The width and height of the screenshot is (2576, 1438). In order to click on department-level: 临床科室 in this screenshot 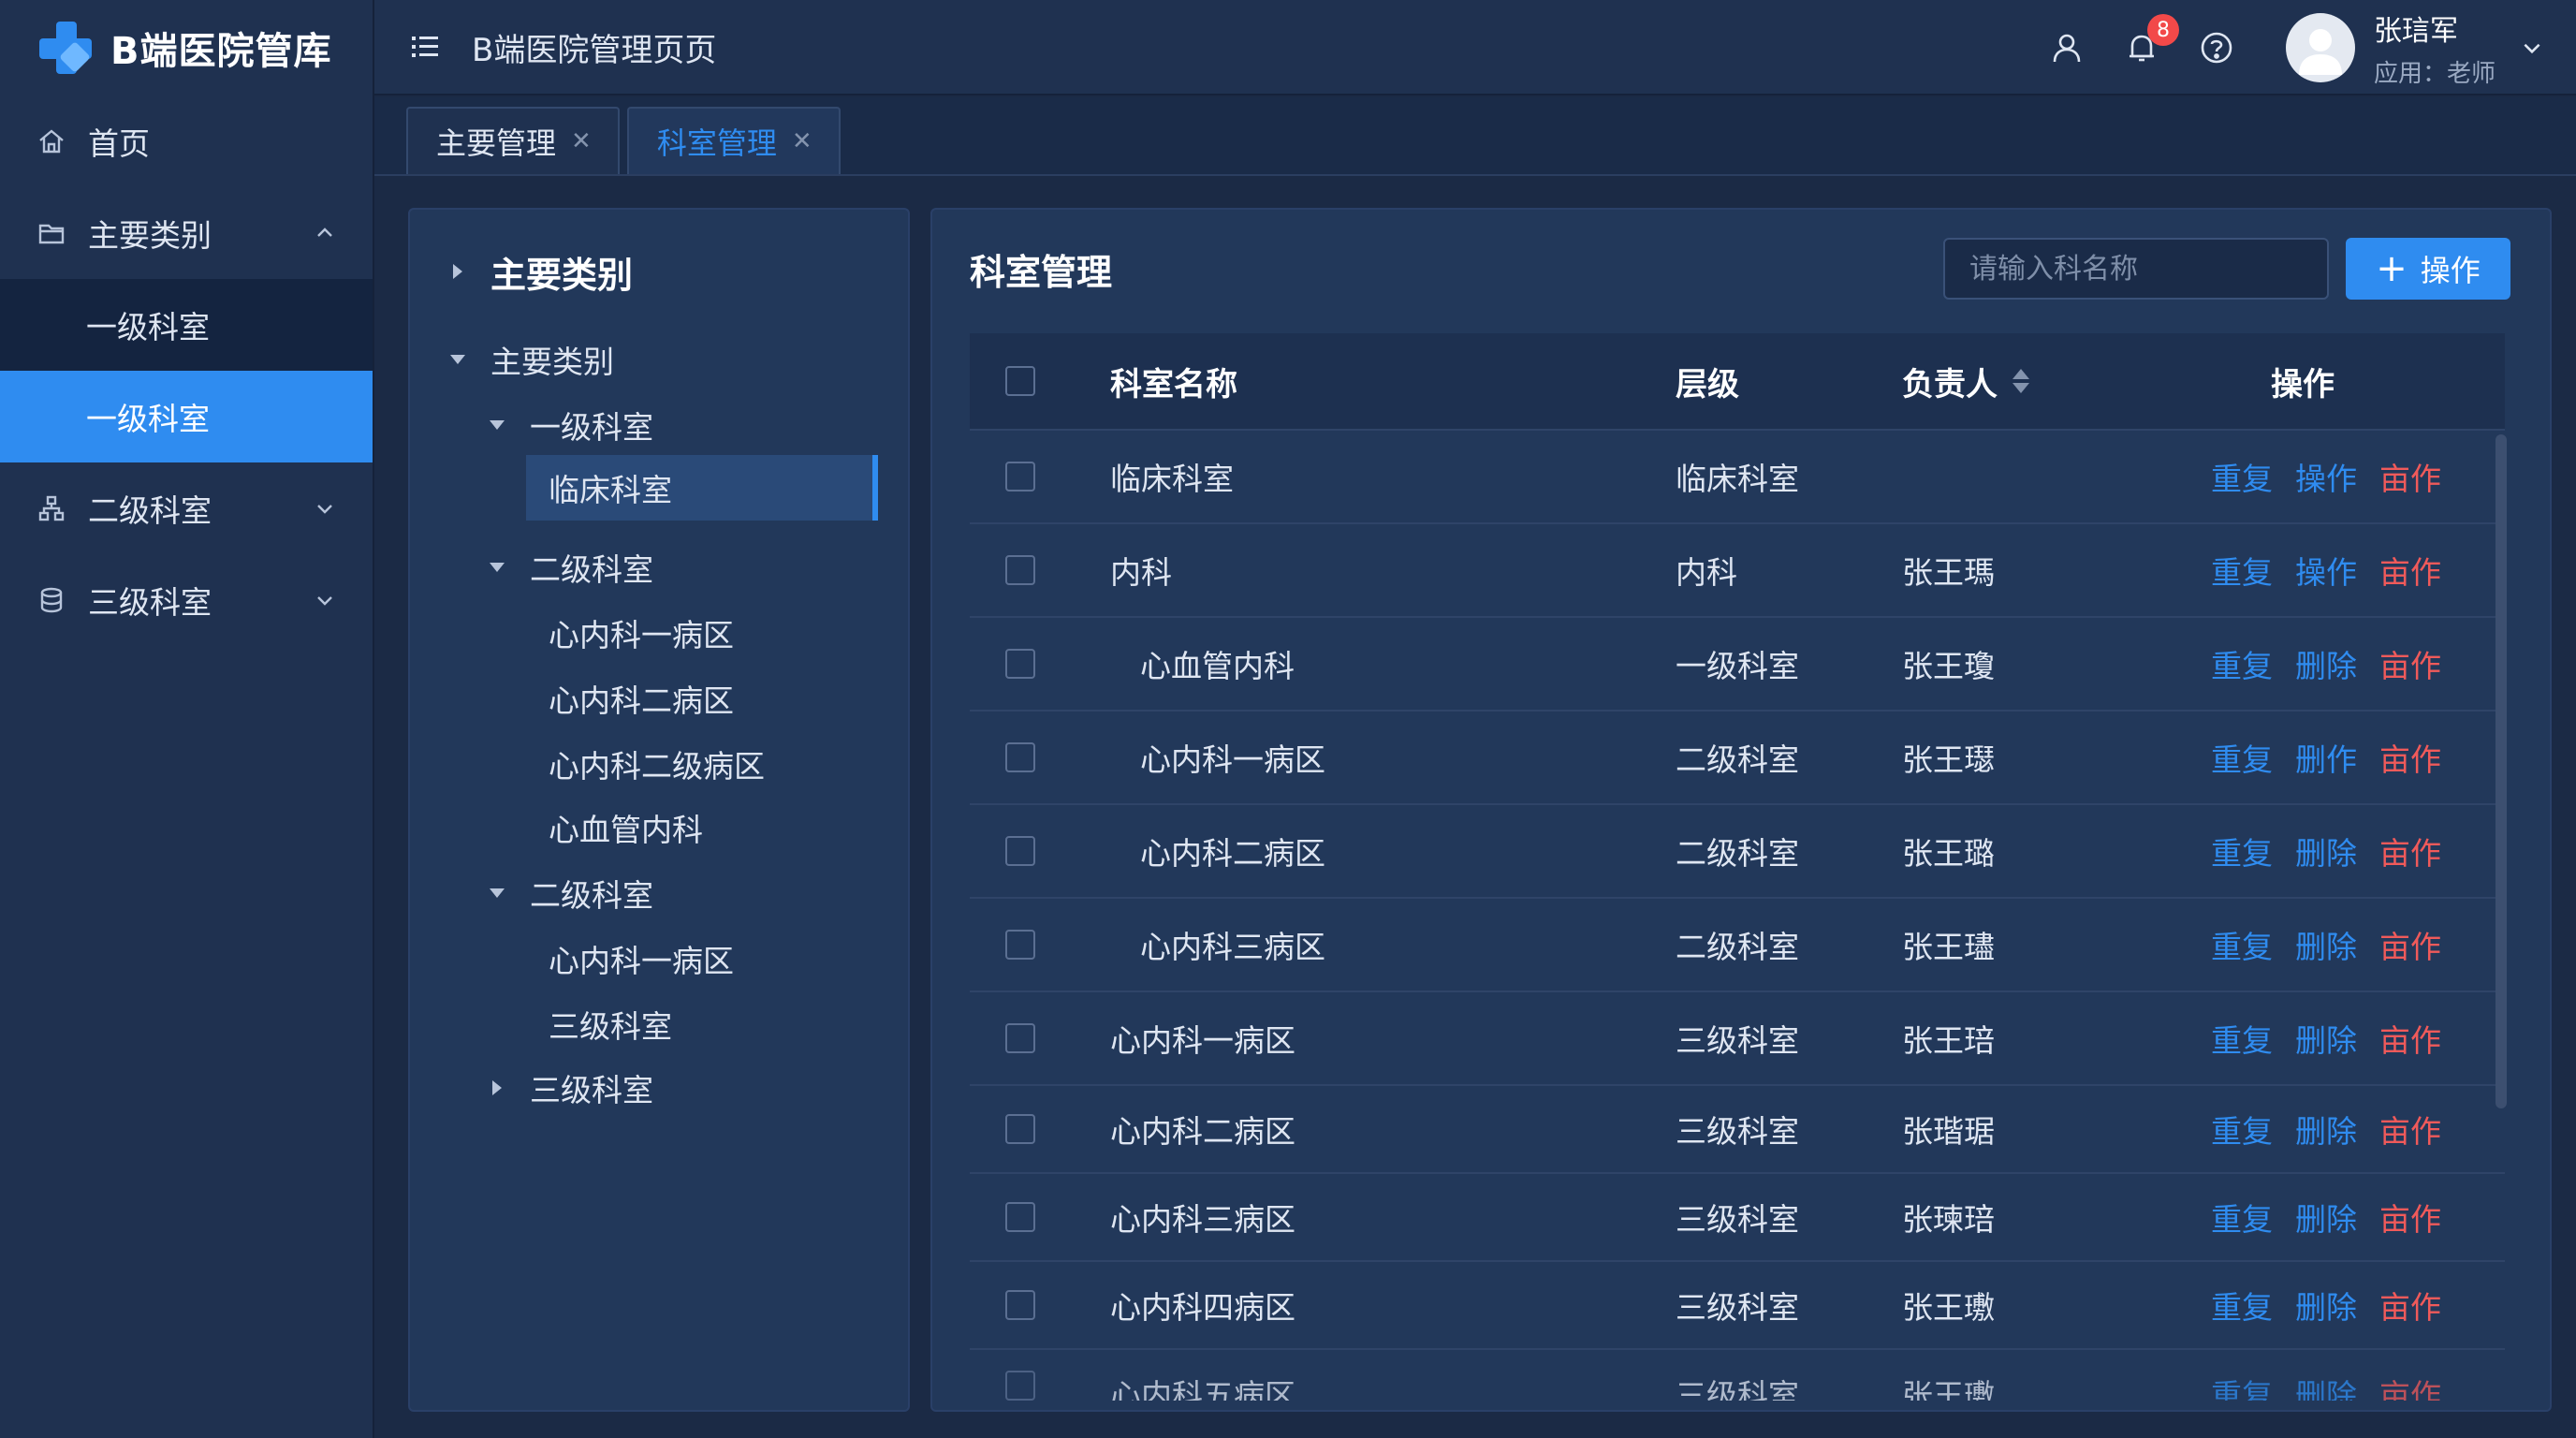, I will do `click(1737, 479)`.